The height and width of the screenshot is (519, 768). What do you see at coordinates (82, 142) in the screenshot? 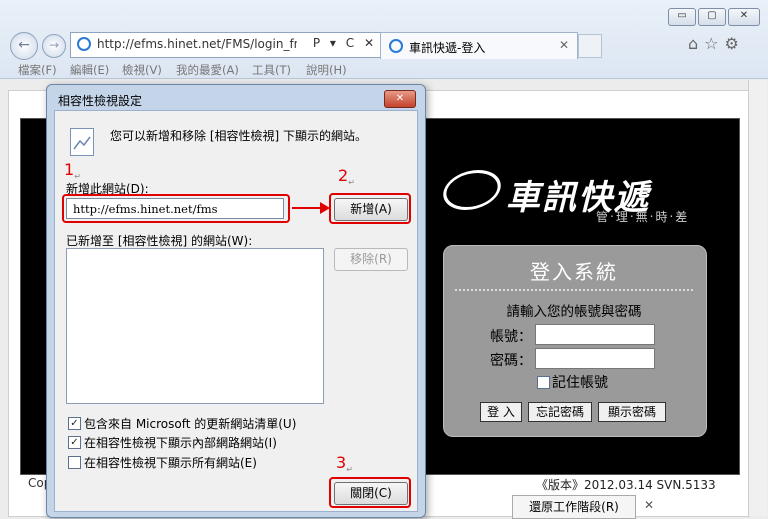
I see `compatibility-icon` at bounding box center [82, 142].